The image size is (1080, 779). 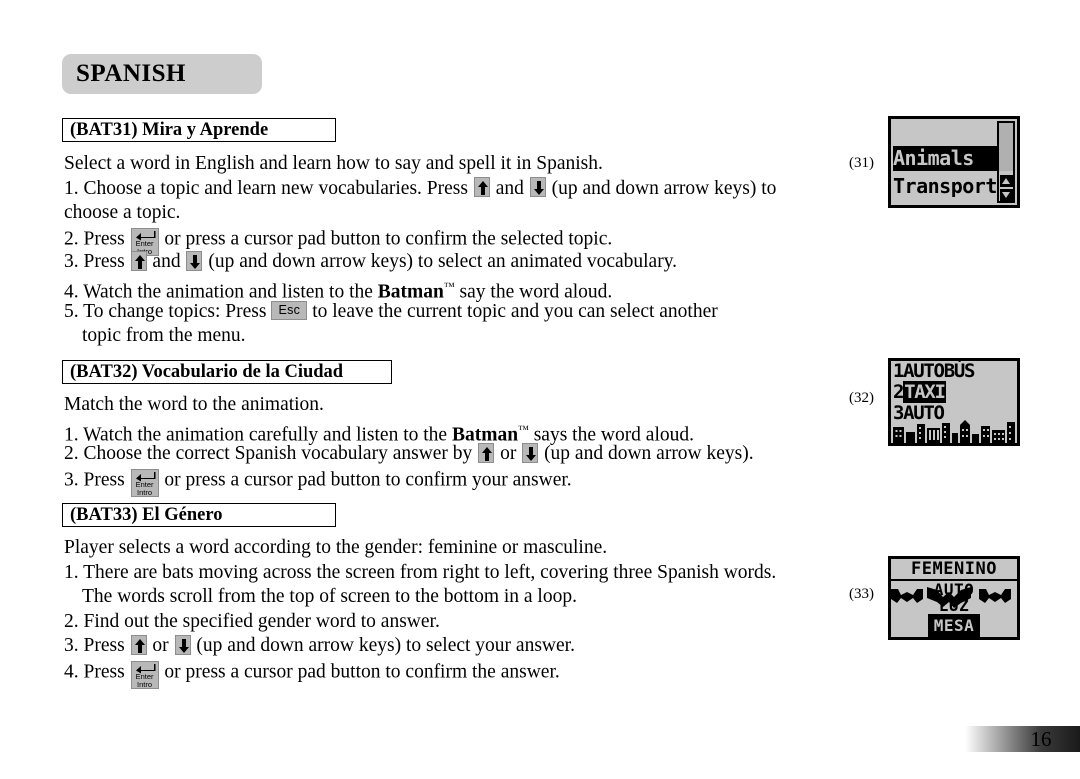 I want to click on section-heading-bat32: (BAT32) Vocabulario de la Ciudad, so click(x=227, y=372).